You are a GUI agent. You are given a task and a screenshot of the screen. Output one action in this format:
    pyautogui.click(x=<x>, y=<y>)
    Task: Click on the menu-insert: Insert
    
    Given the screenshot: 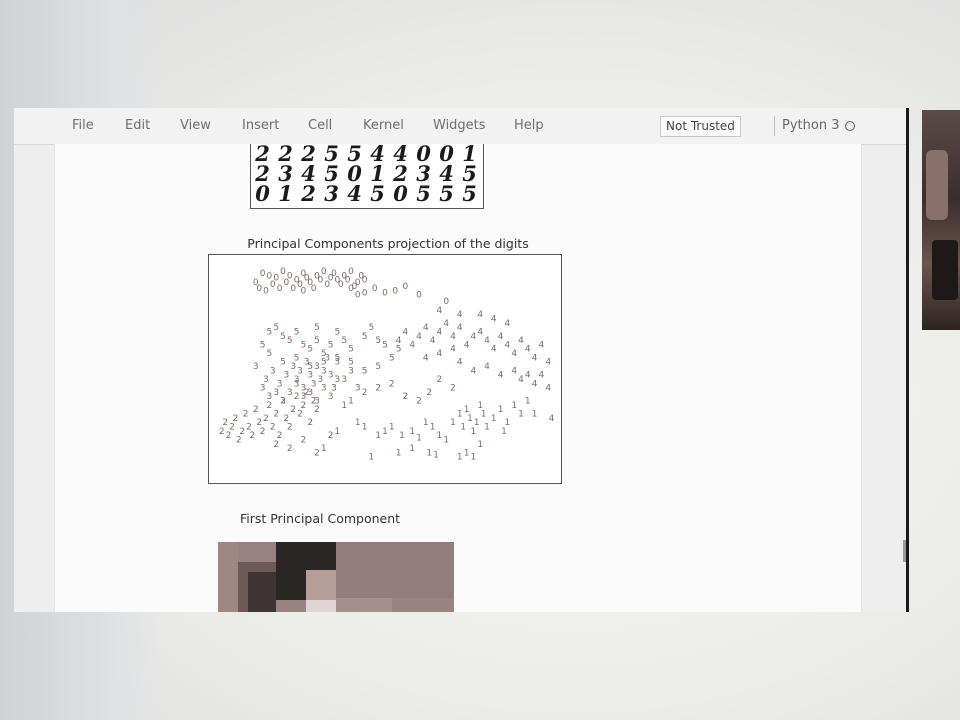 What is the action you would take?
    pyautogui.click(x=260, y=125)
    